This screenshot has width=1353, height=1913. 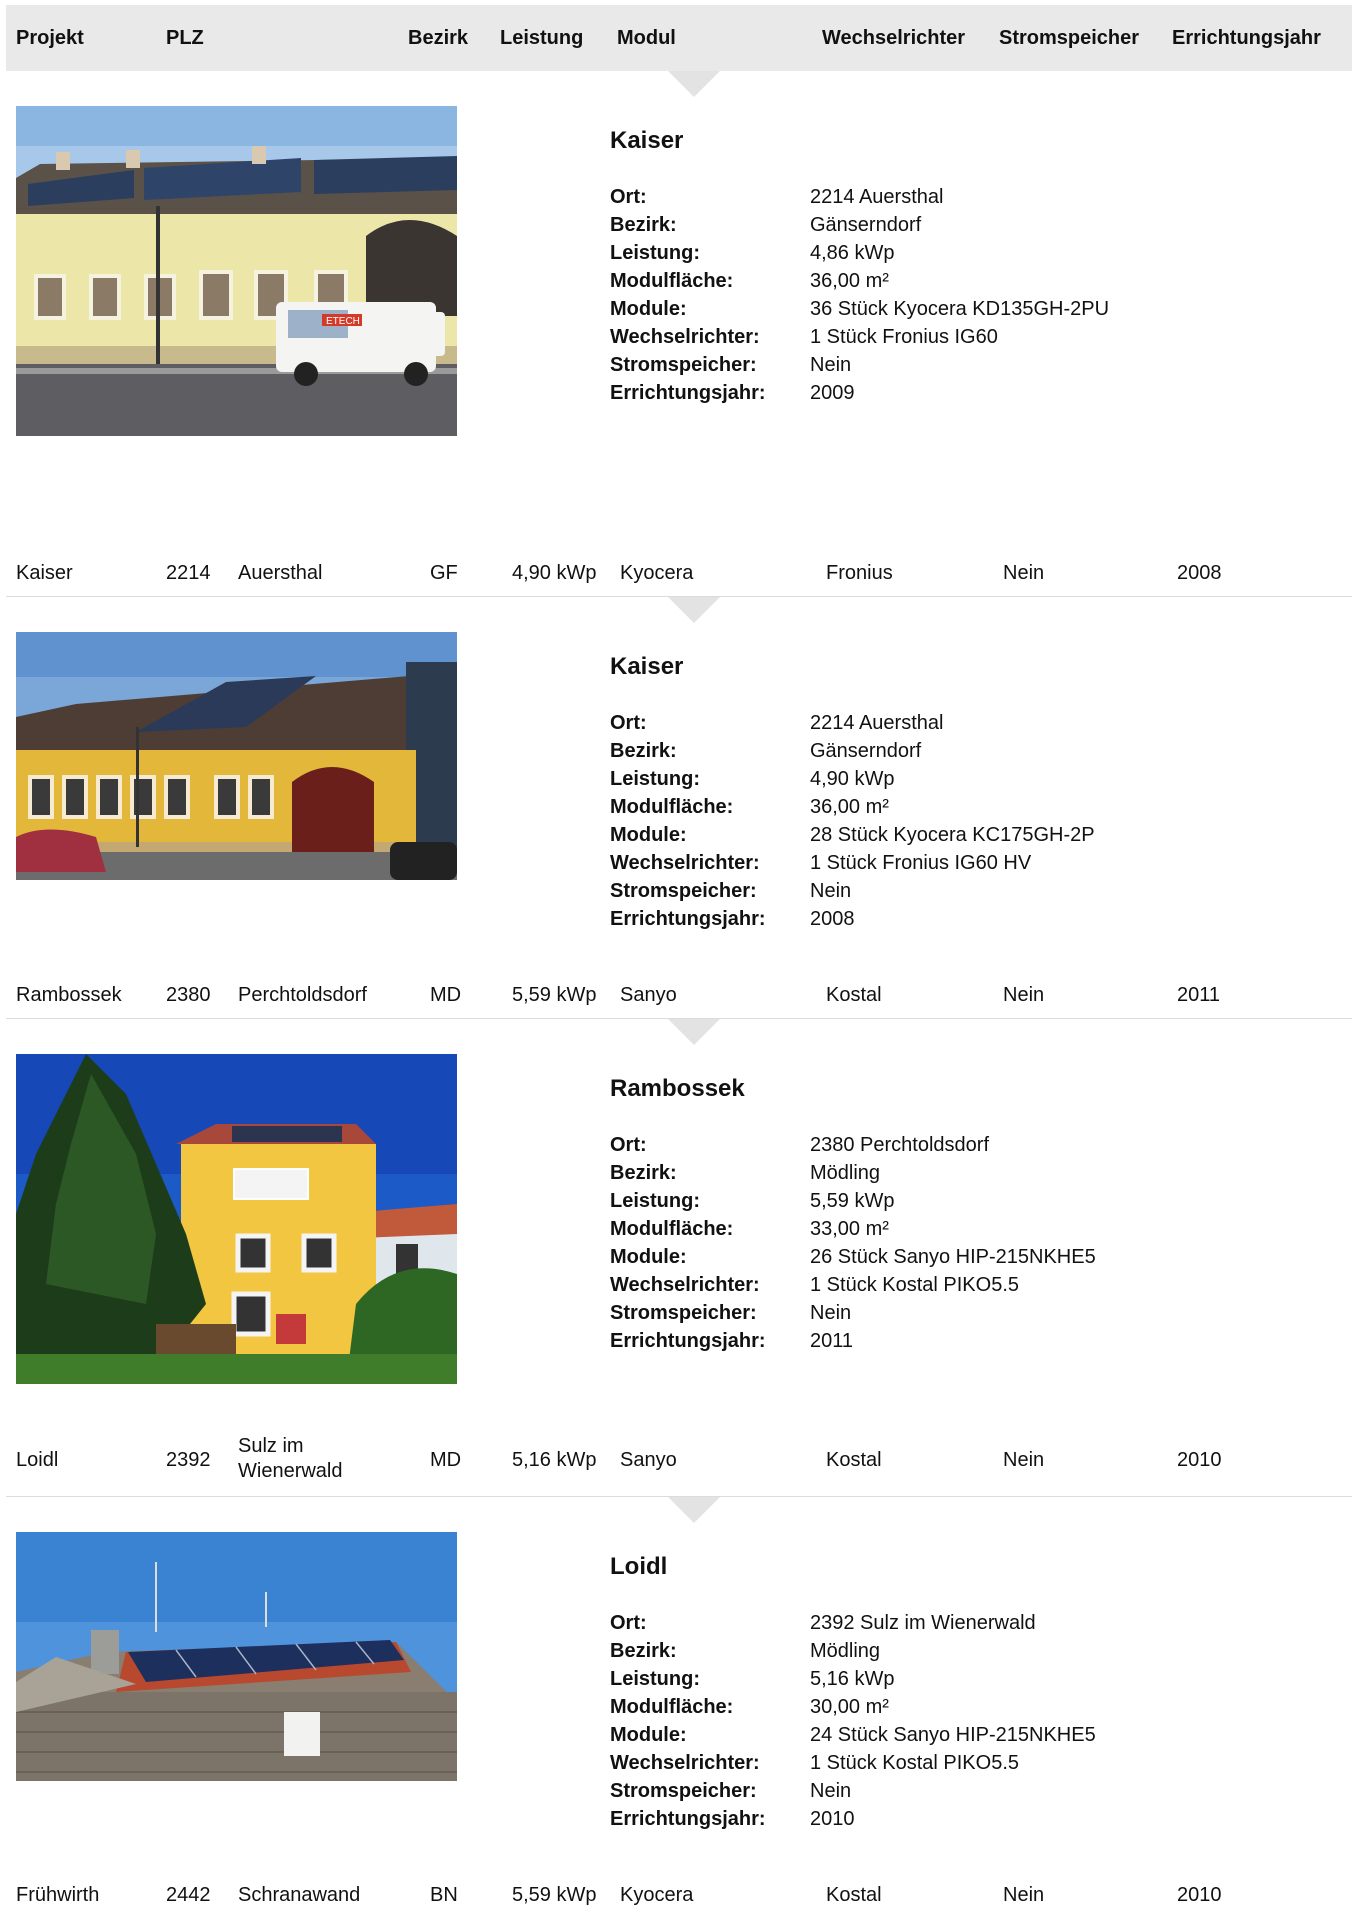 I want to click on header-leistung: Leistung, so click(x=541, y=38).